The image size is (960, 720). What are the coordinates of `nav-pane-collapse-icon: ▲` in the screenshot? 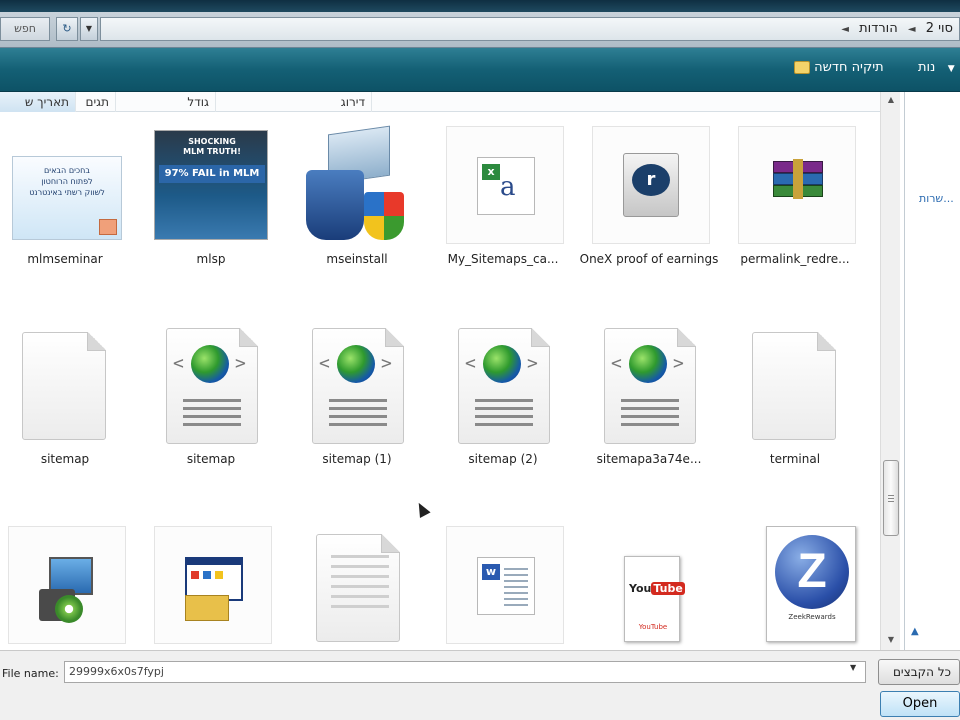 It's located at (915, 631).